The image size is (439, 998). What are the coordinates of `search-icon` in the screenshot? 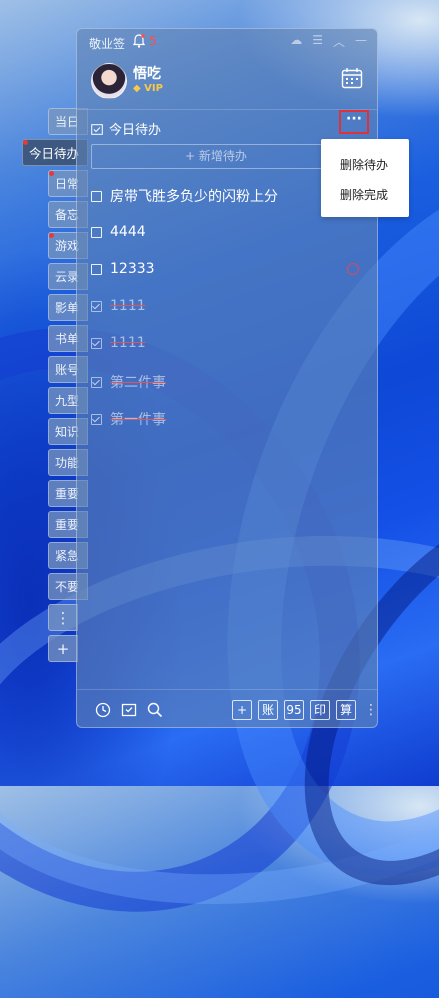 It's located at (155, 710).